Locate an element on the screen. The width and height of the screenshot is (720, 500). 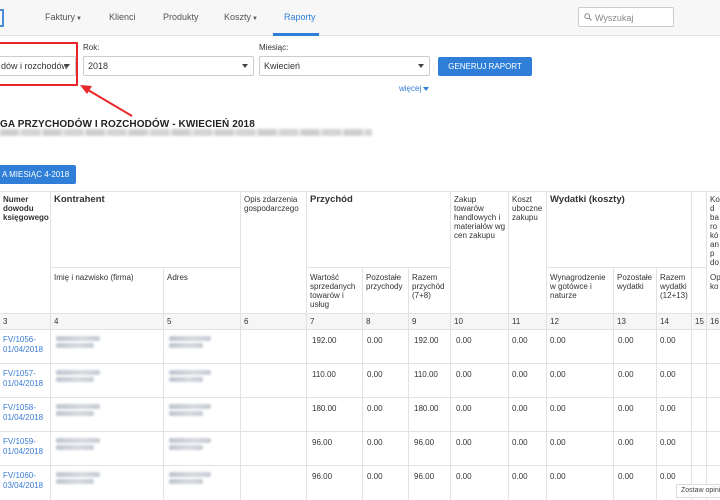
document-number-link: FV/1060- 03/04/2018 is located at coordinates (23, 481).